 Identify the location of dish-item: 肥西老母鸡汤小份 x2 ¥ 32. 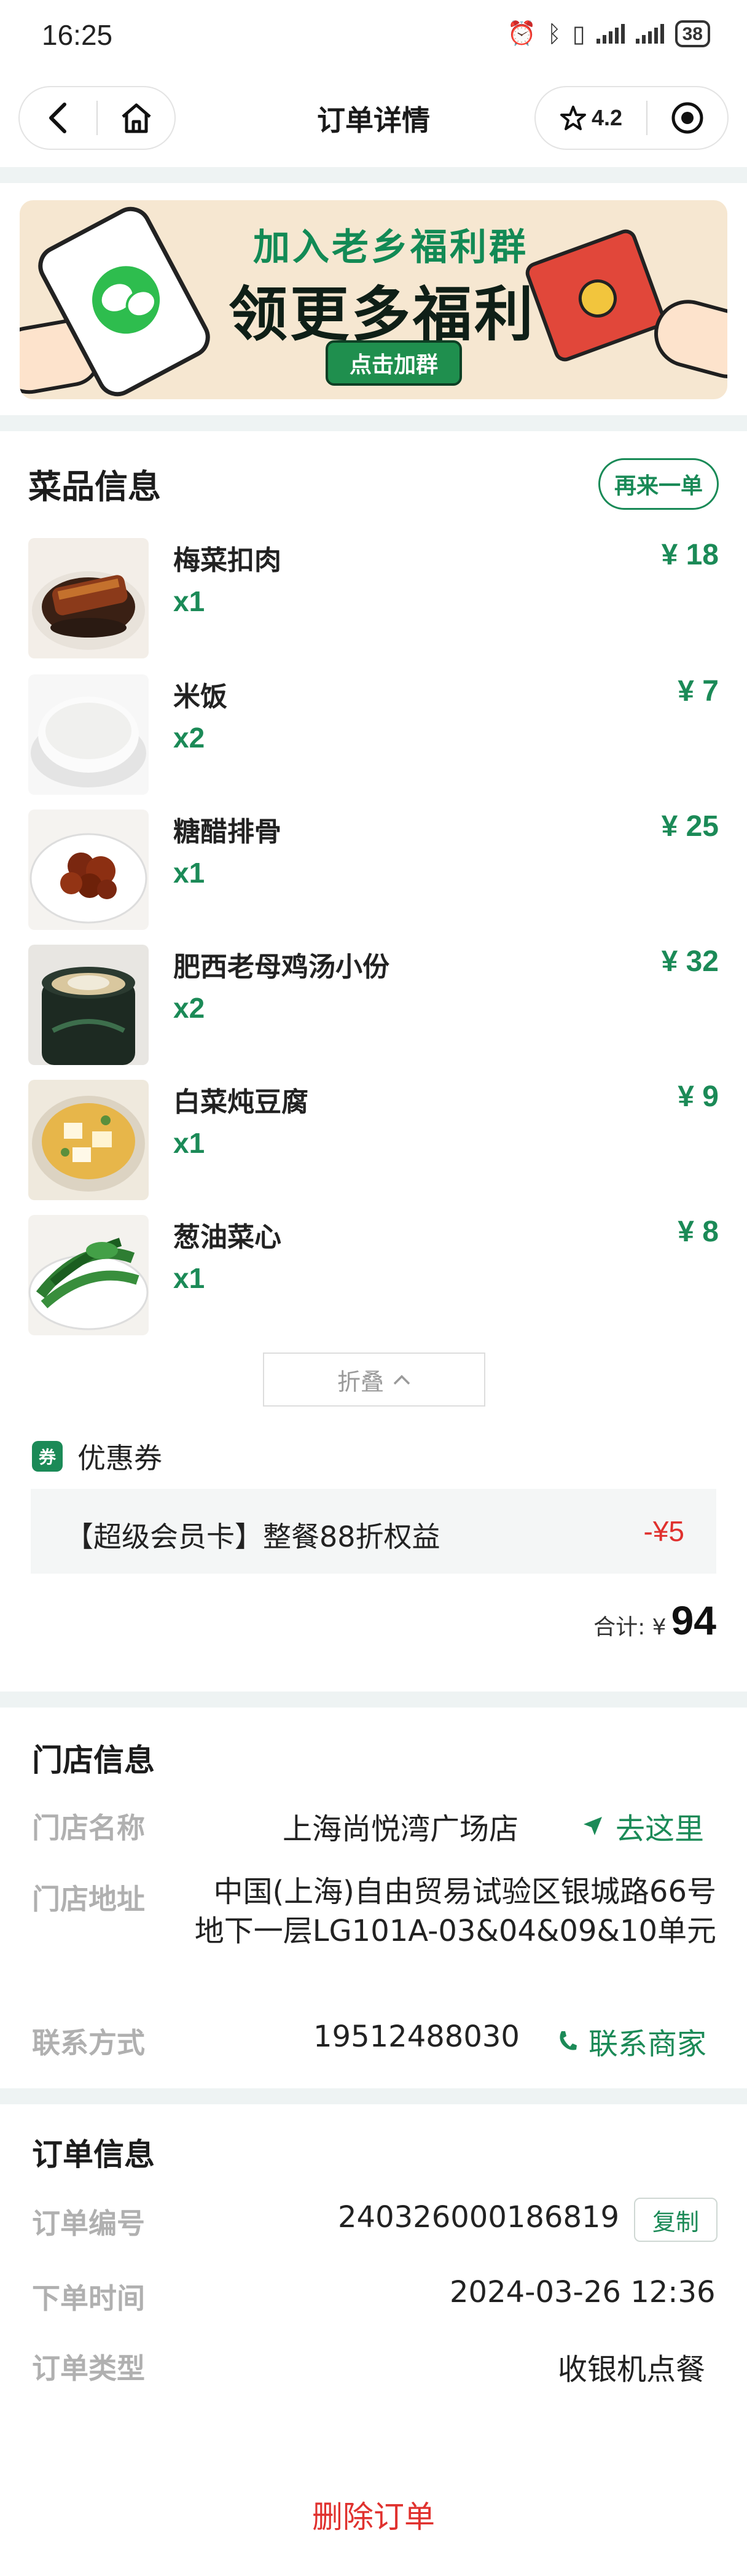
(373, 1005).